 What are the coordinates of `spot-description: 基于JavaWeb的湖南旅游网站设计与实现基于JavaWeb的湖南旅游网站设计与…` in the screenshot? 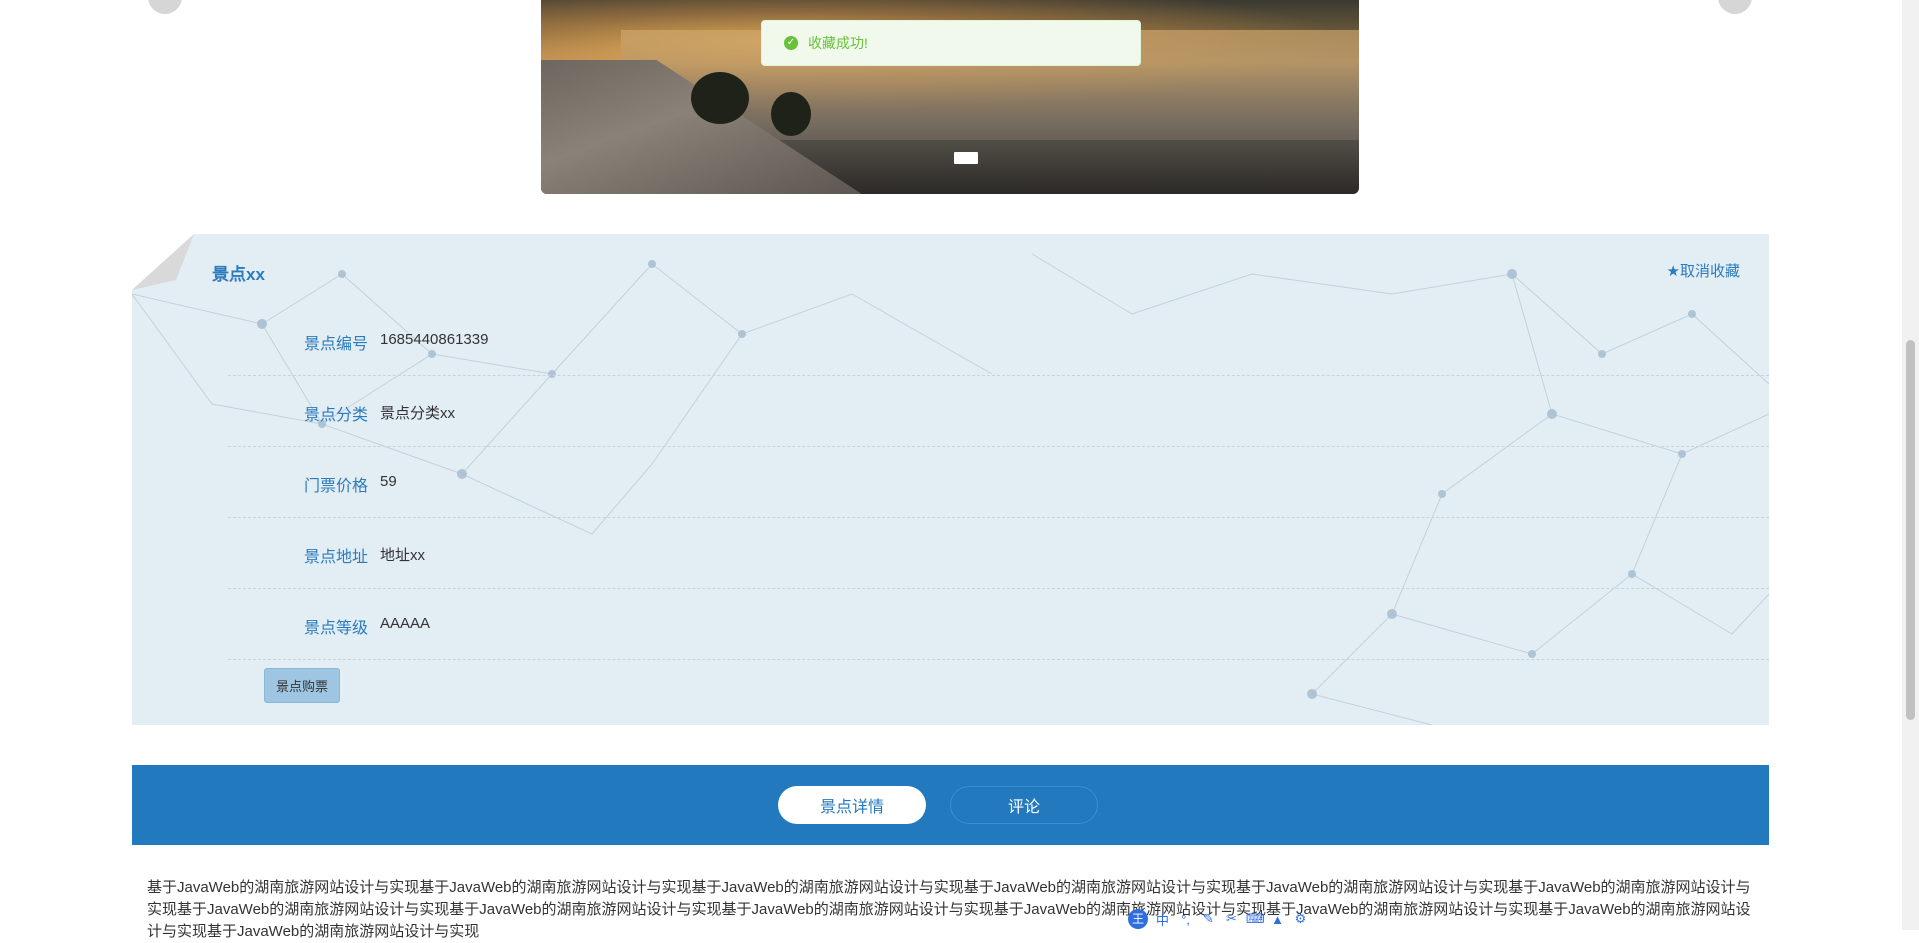 It's located at (949, 909).